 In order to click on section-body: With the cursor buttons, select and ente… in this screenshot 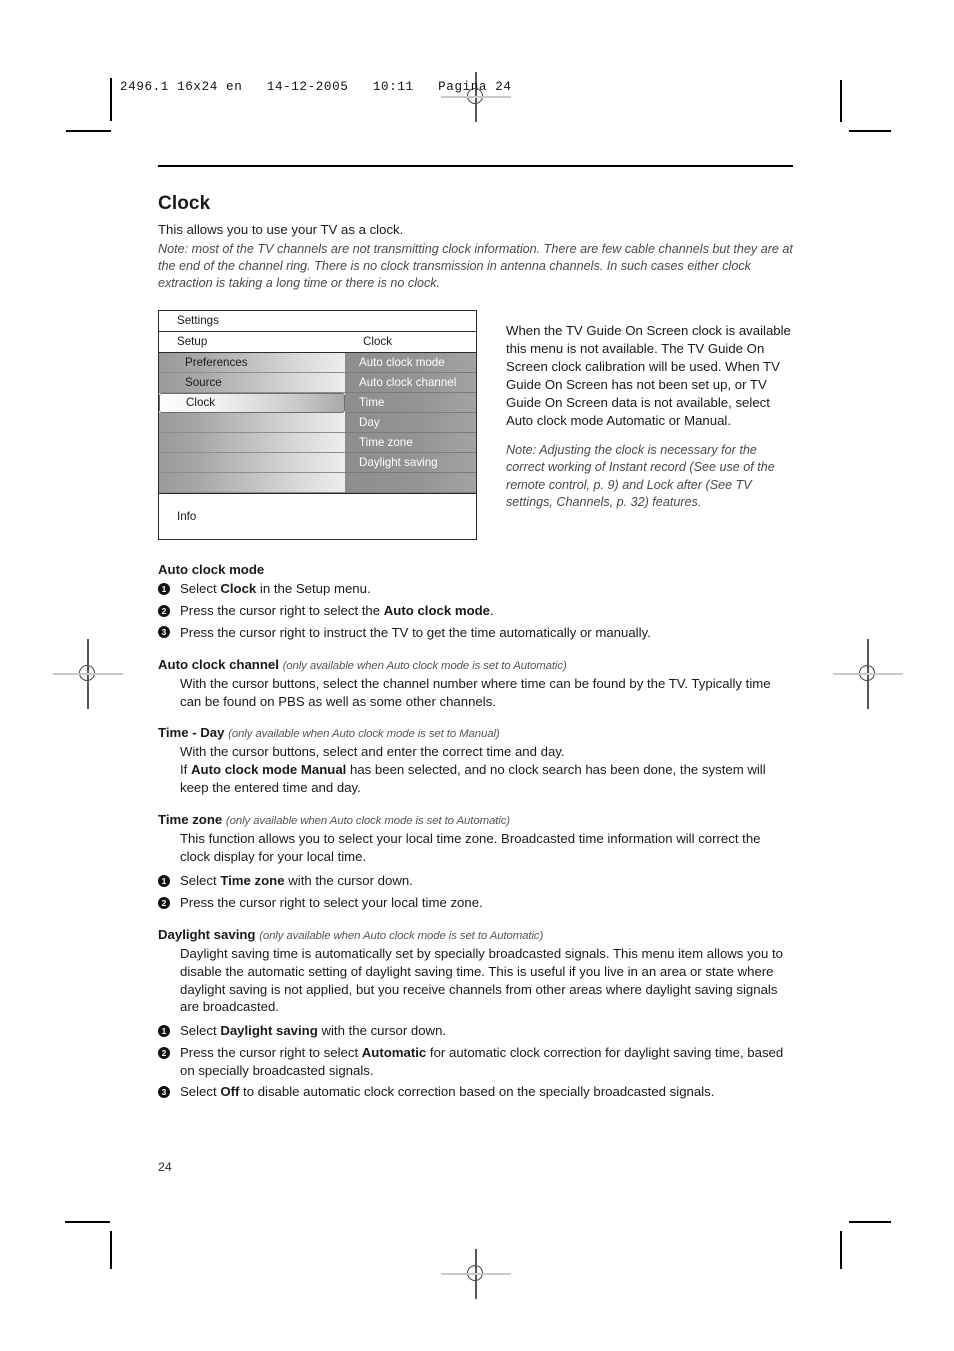, I will do `click(486, 770)`.